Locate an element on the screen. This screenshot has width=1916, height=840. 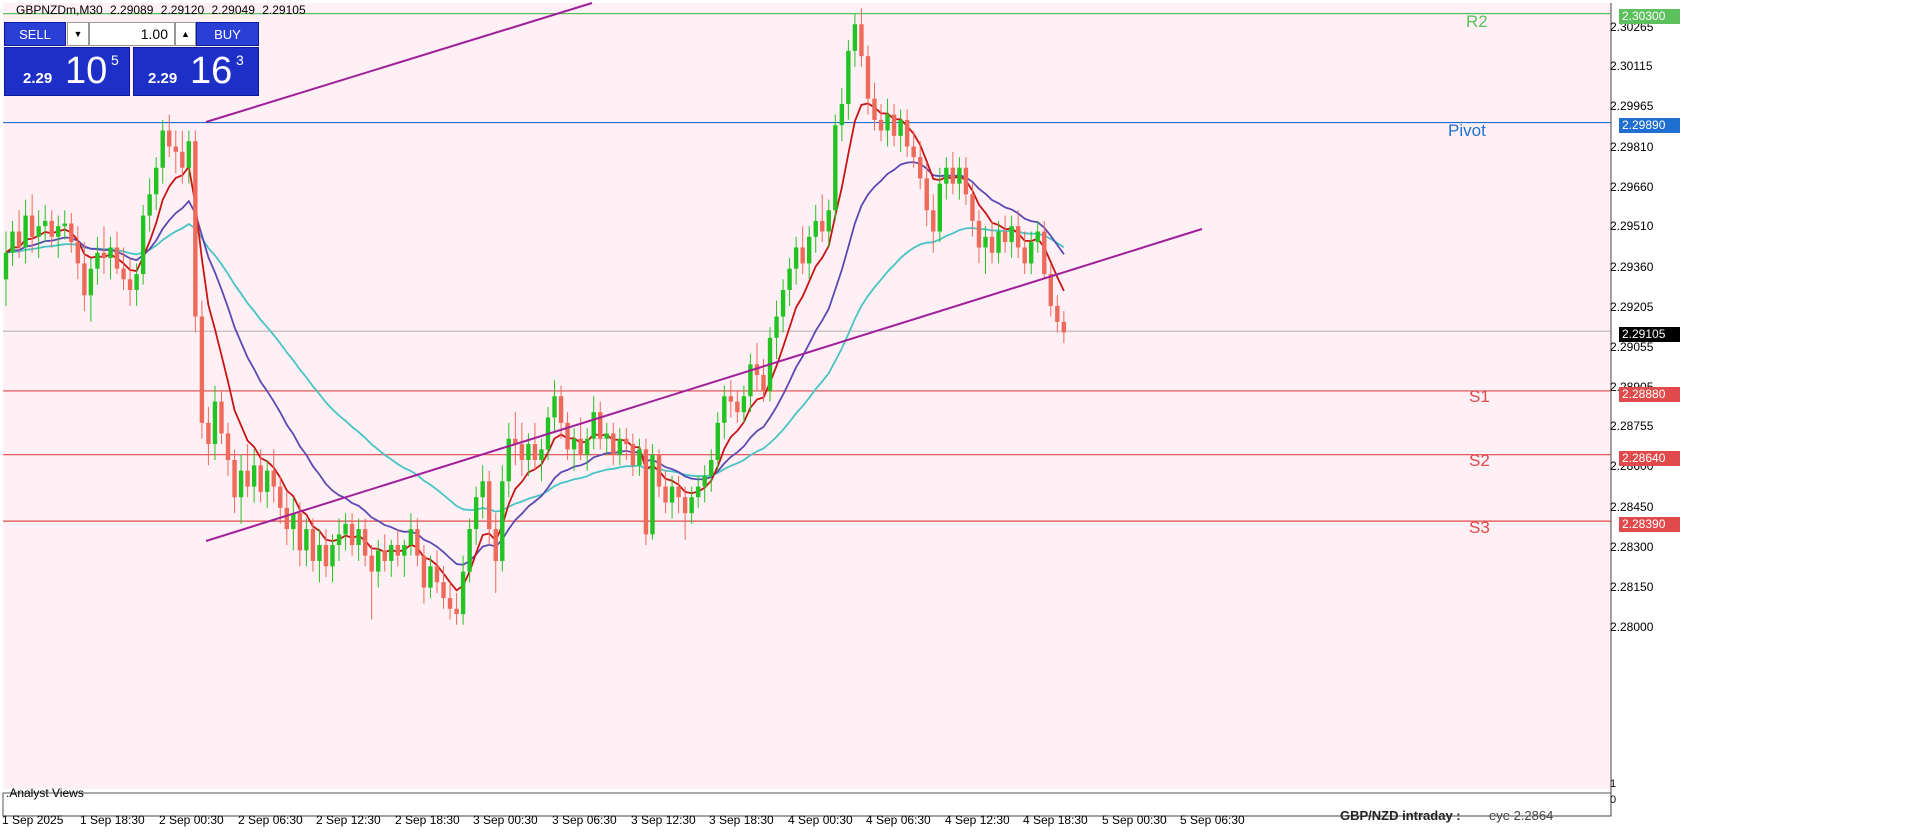
level-tag-s2: 2.28640 is located at coordinates (1649, 458).